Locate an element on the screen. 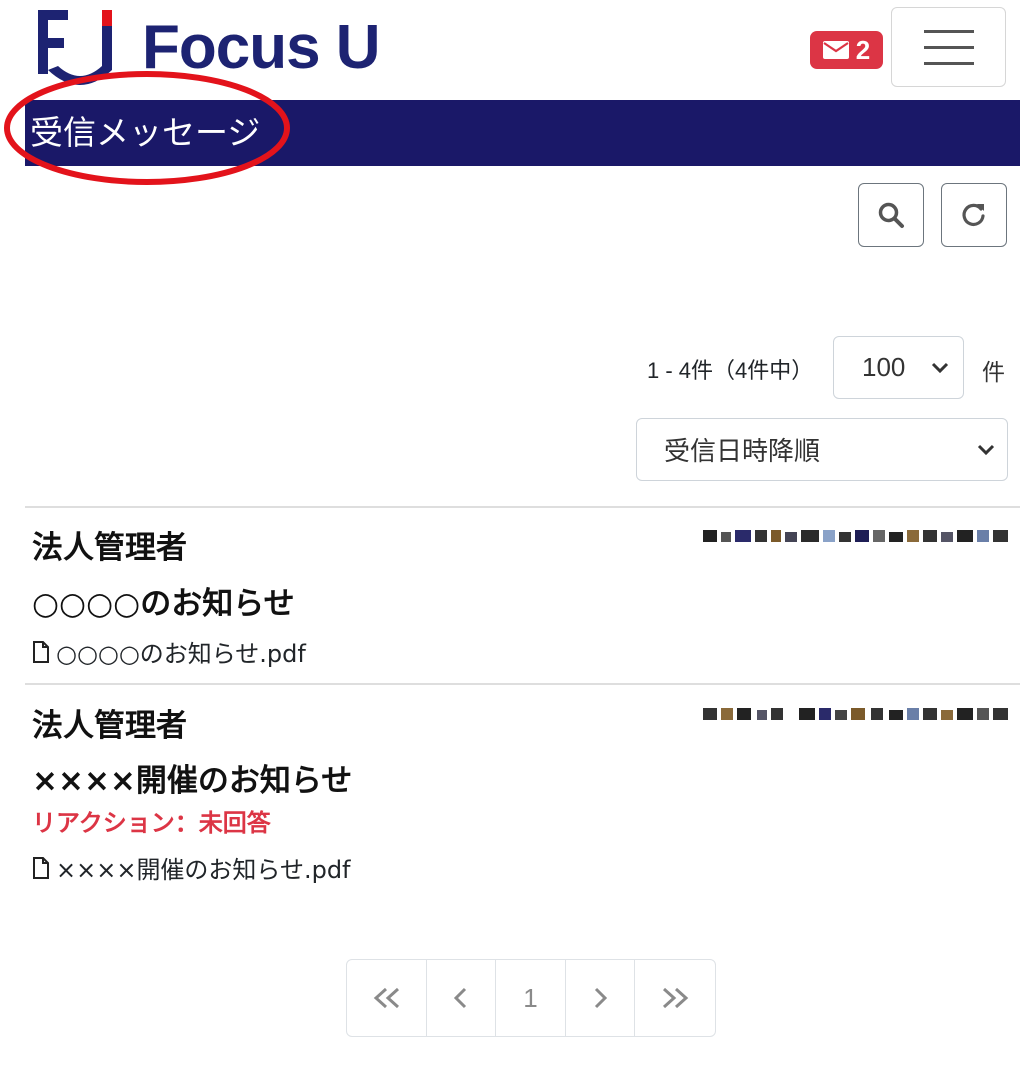 This screenshot has height=1081, width=1020. logo-text: Focus U is located at coordinates (261, 47).